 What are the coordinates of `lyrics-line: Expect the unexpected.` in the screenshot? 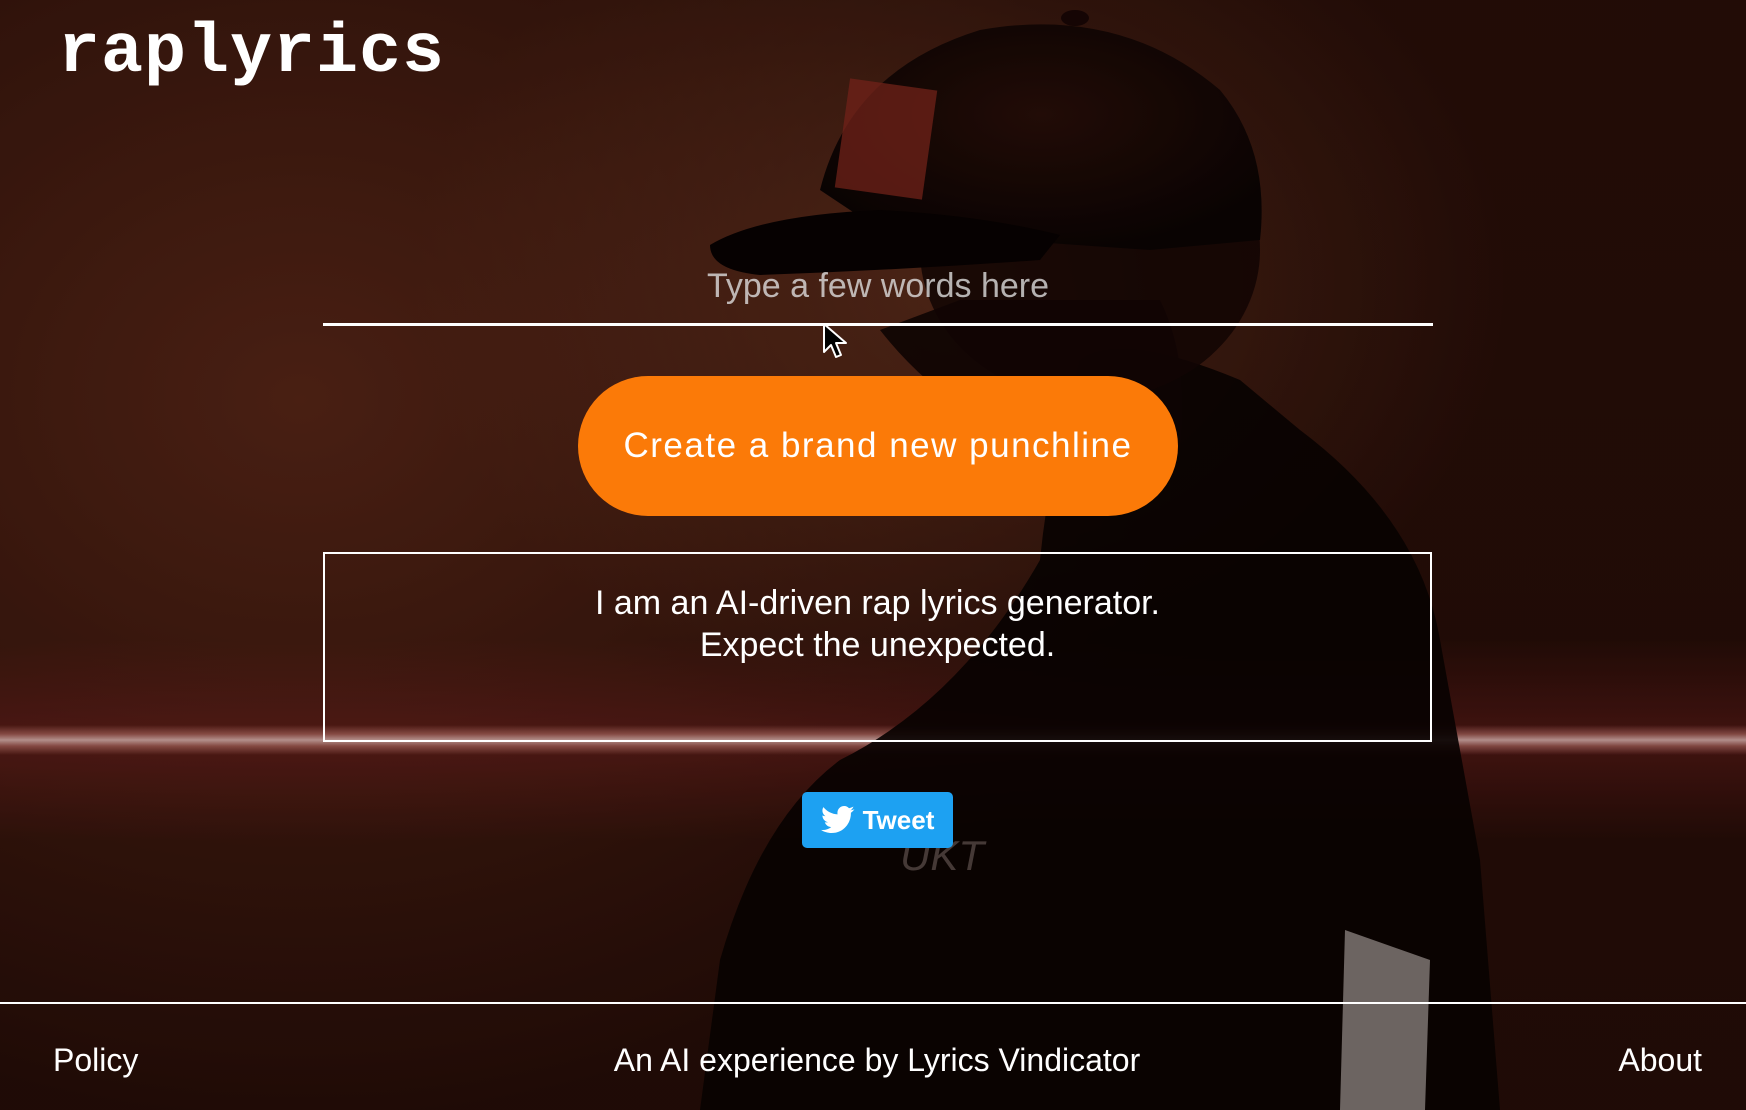 It's located at (877, 645).